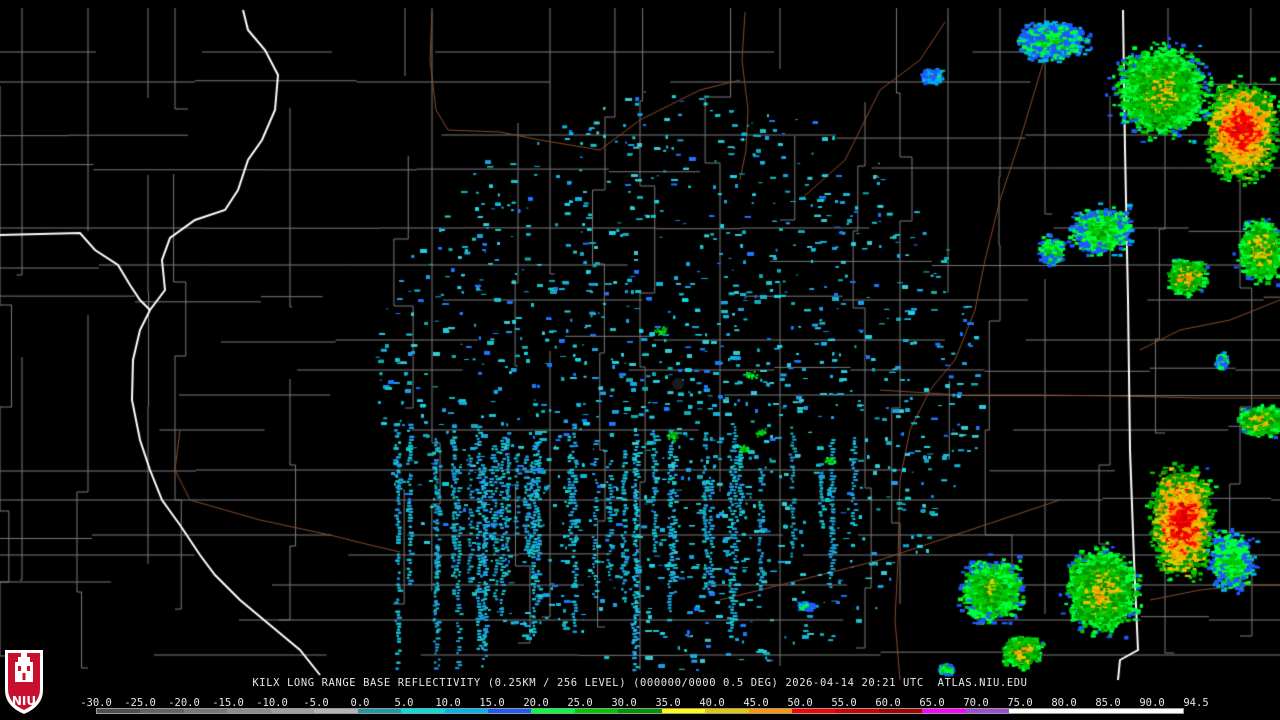 The image size is (1280, 720). I want to click on scale-label: 94.5, so click(1196, 703).